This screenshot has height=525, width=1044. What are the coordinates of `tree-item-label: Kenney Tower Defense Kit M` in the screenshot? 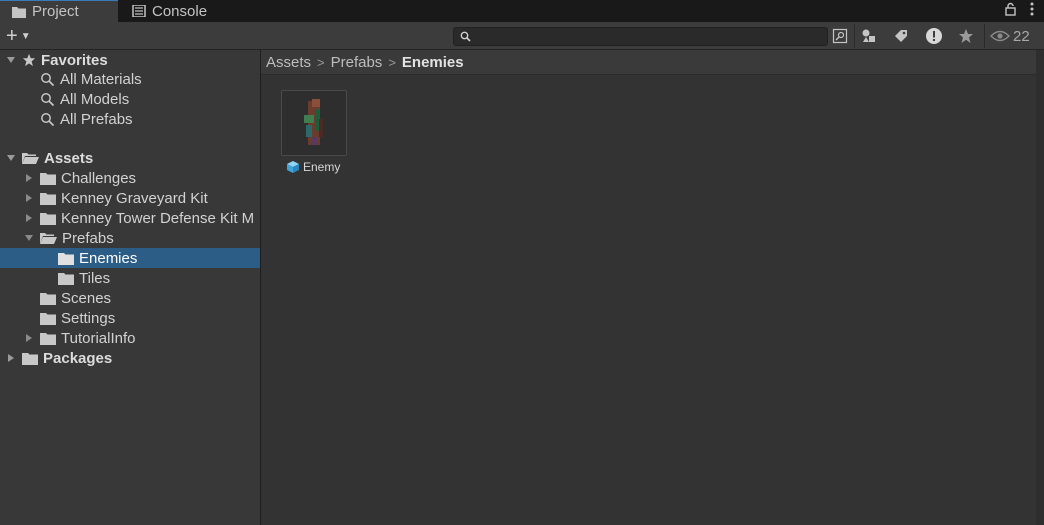 It's located at (158, 218).